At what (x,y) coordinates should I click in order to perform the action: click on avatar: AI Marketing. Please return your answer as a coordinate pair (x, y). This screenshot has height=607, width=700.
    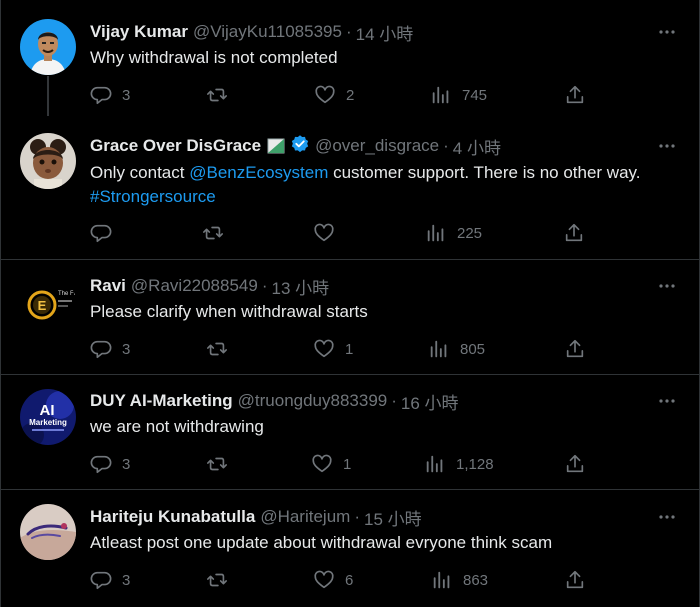
    Looking at the image, I should click on (48, 417).